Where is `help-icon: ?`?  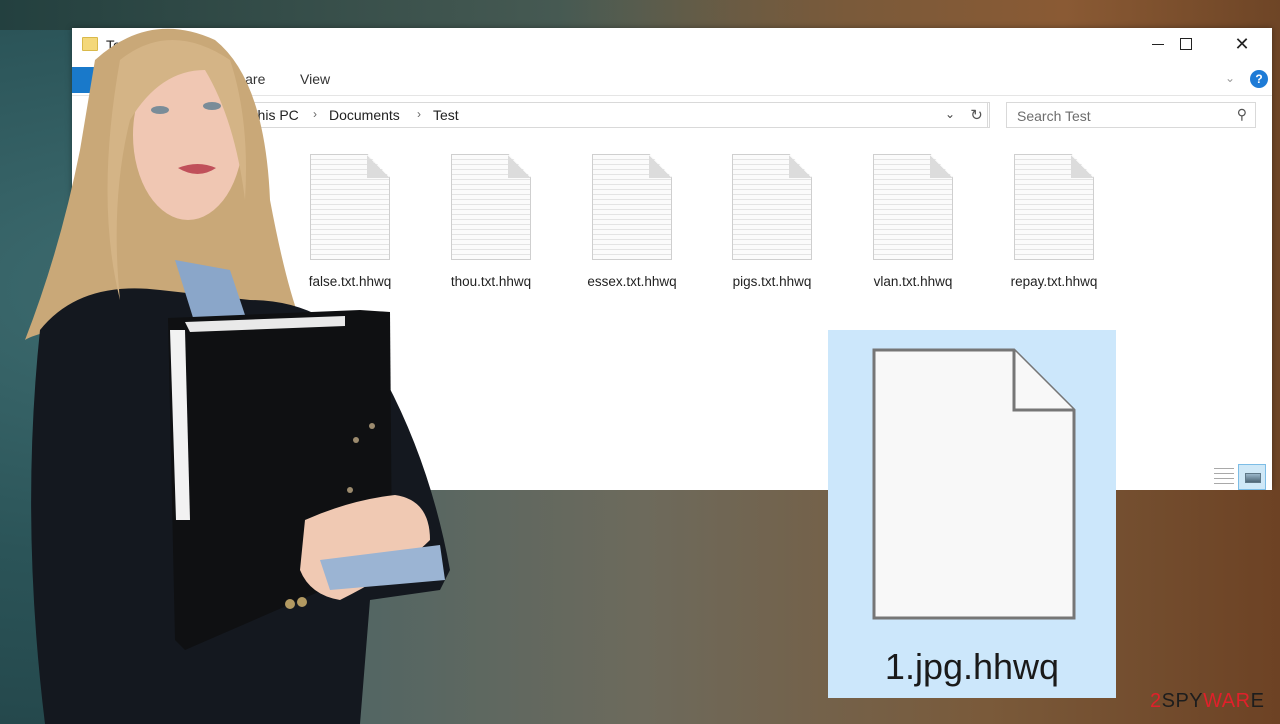
help-icon: ? is located at coordinates (1259, 79).